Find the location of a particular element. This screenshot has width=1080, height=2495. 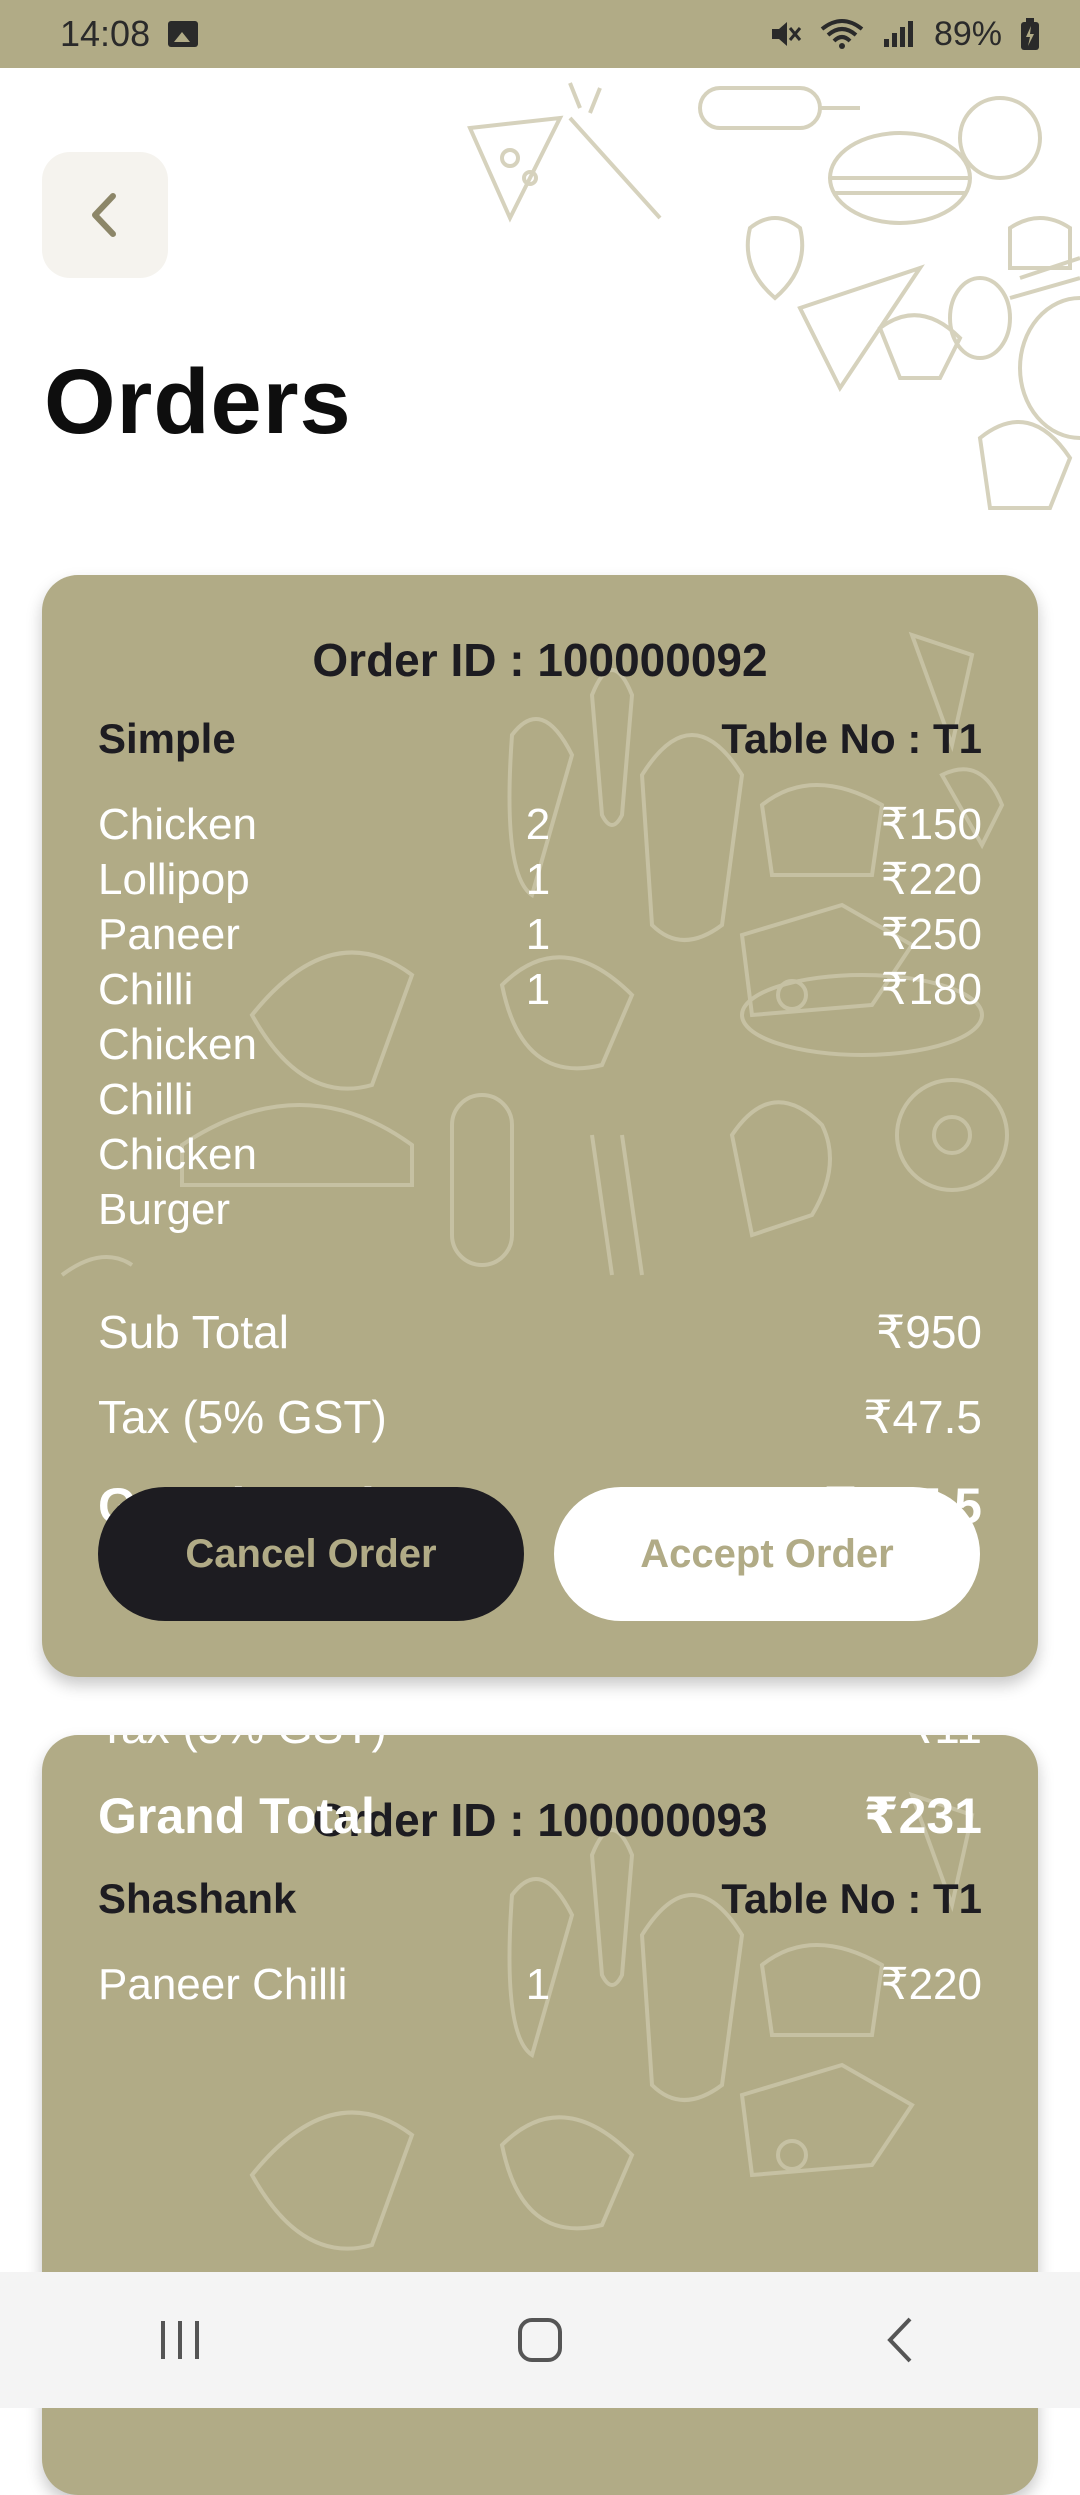

home-icon is located at coordinates (540, 2340).